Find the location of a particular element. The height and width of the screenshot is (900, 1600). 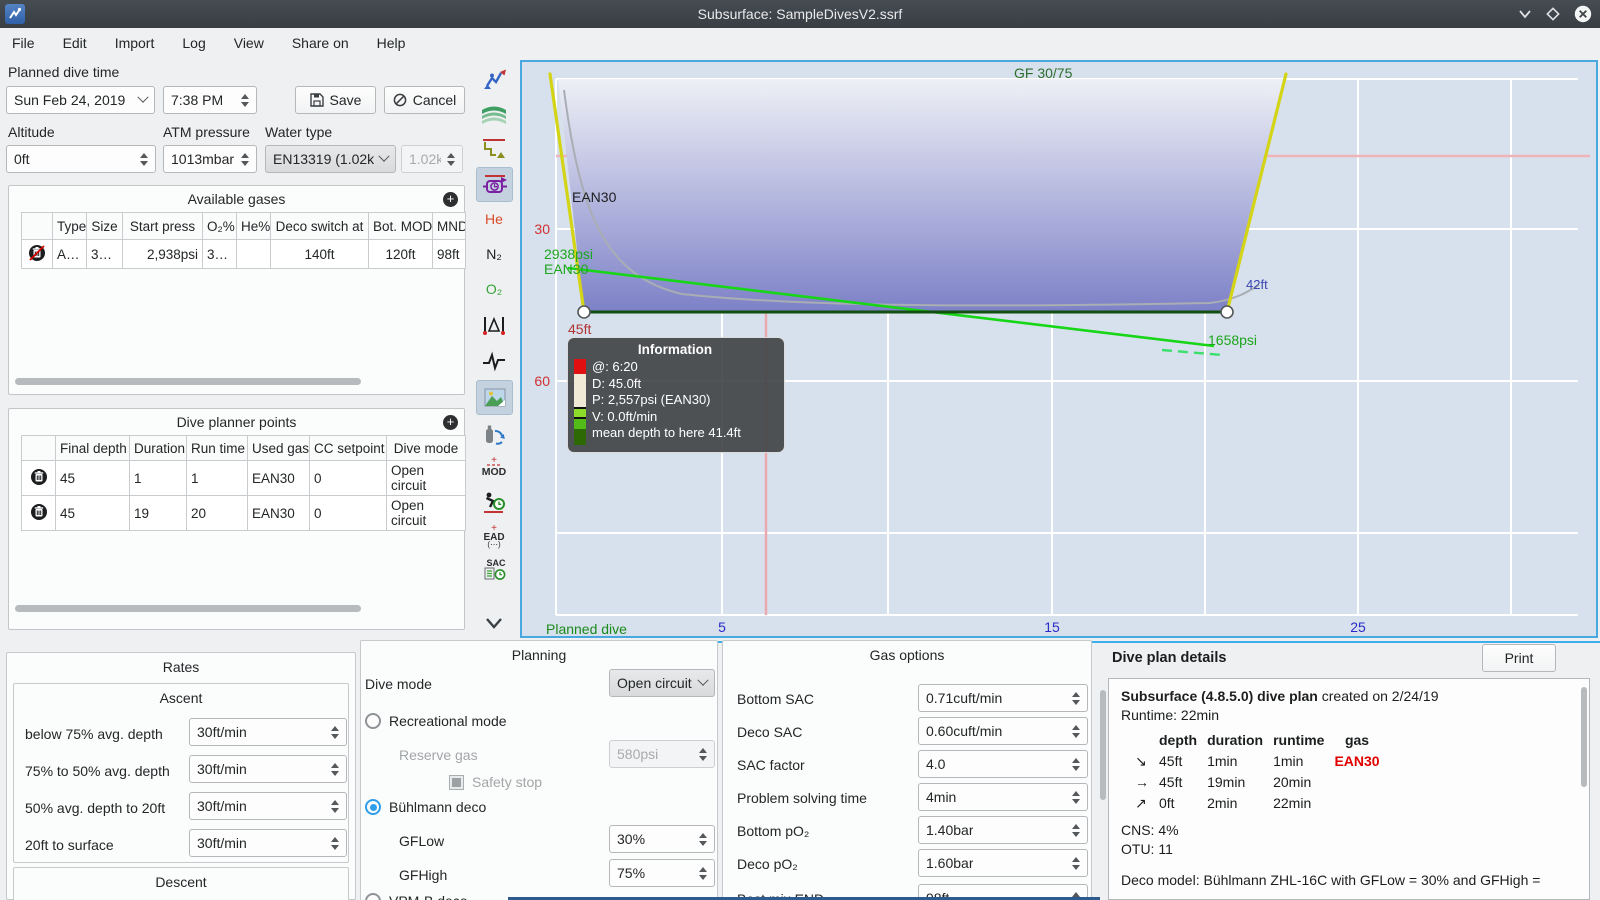

details-inner-scrollbar is located at coordinates (1584, 737).